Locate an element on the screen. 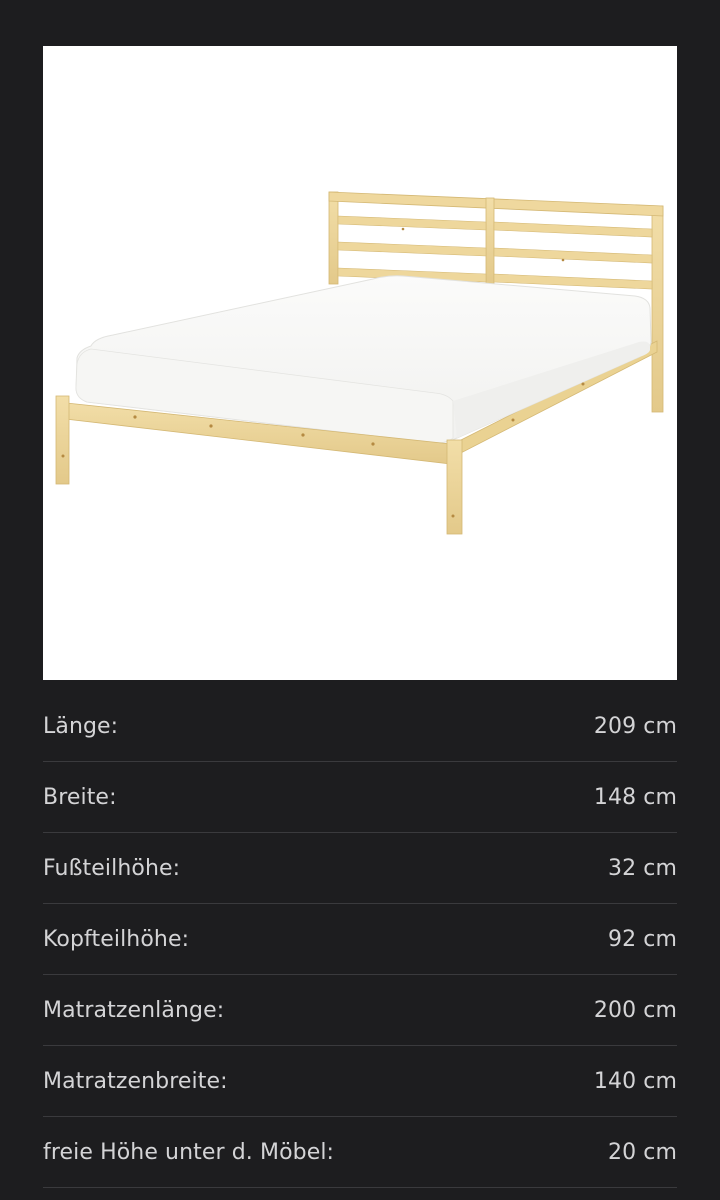  spec-value: 32 cm is located at coordinates (642, 868).